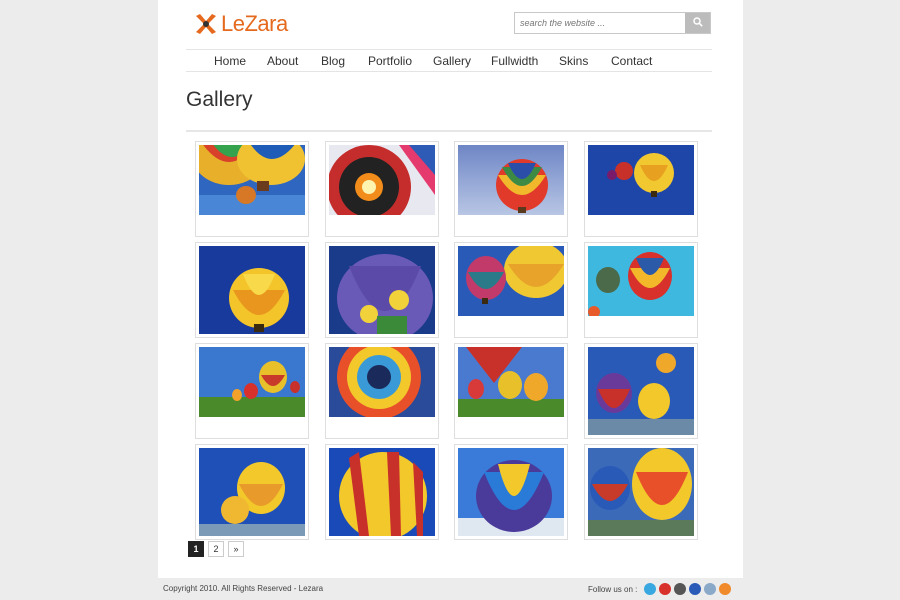  What do you see at coordinates (631, 61) in the screenshot?
I see `nav-item-contact: Contact` at bounding box center [631, 61].